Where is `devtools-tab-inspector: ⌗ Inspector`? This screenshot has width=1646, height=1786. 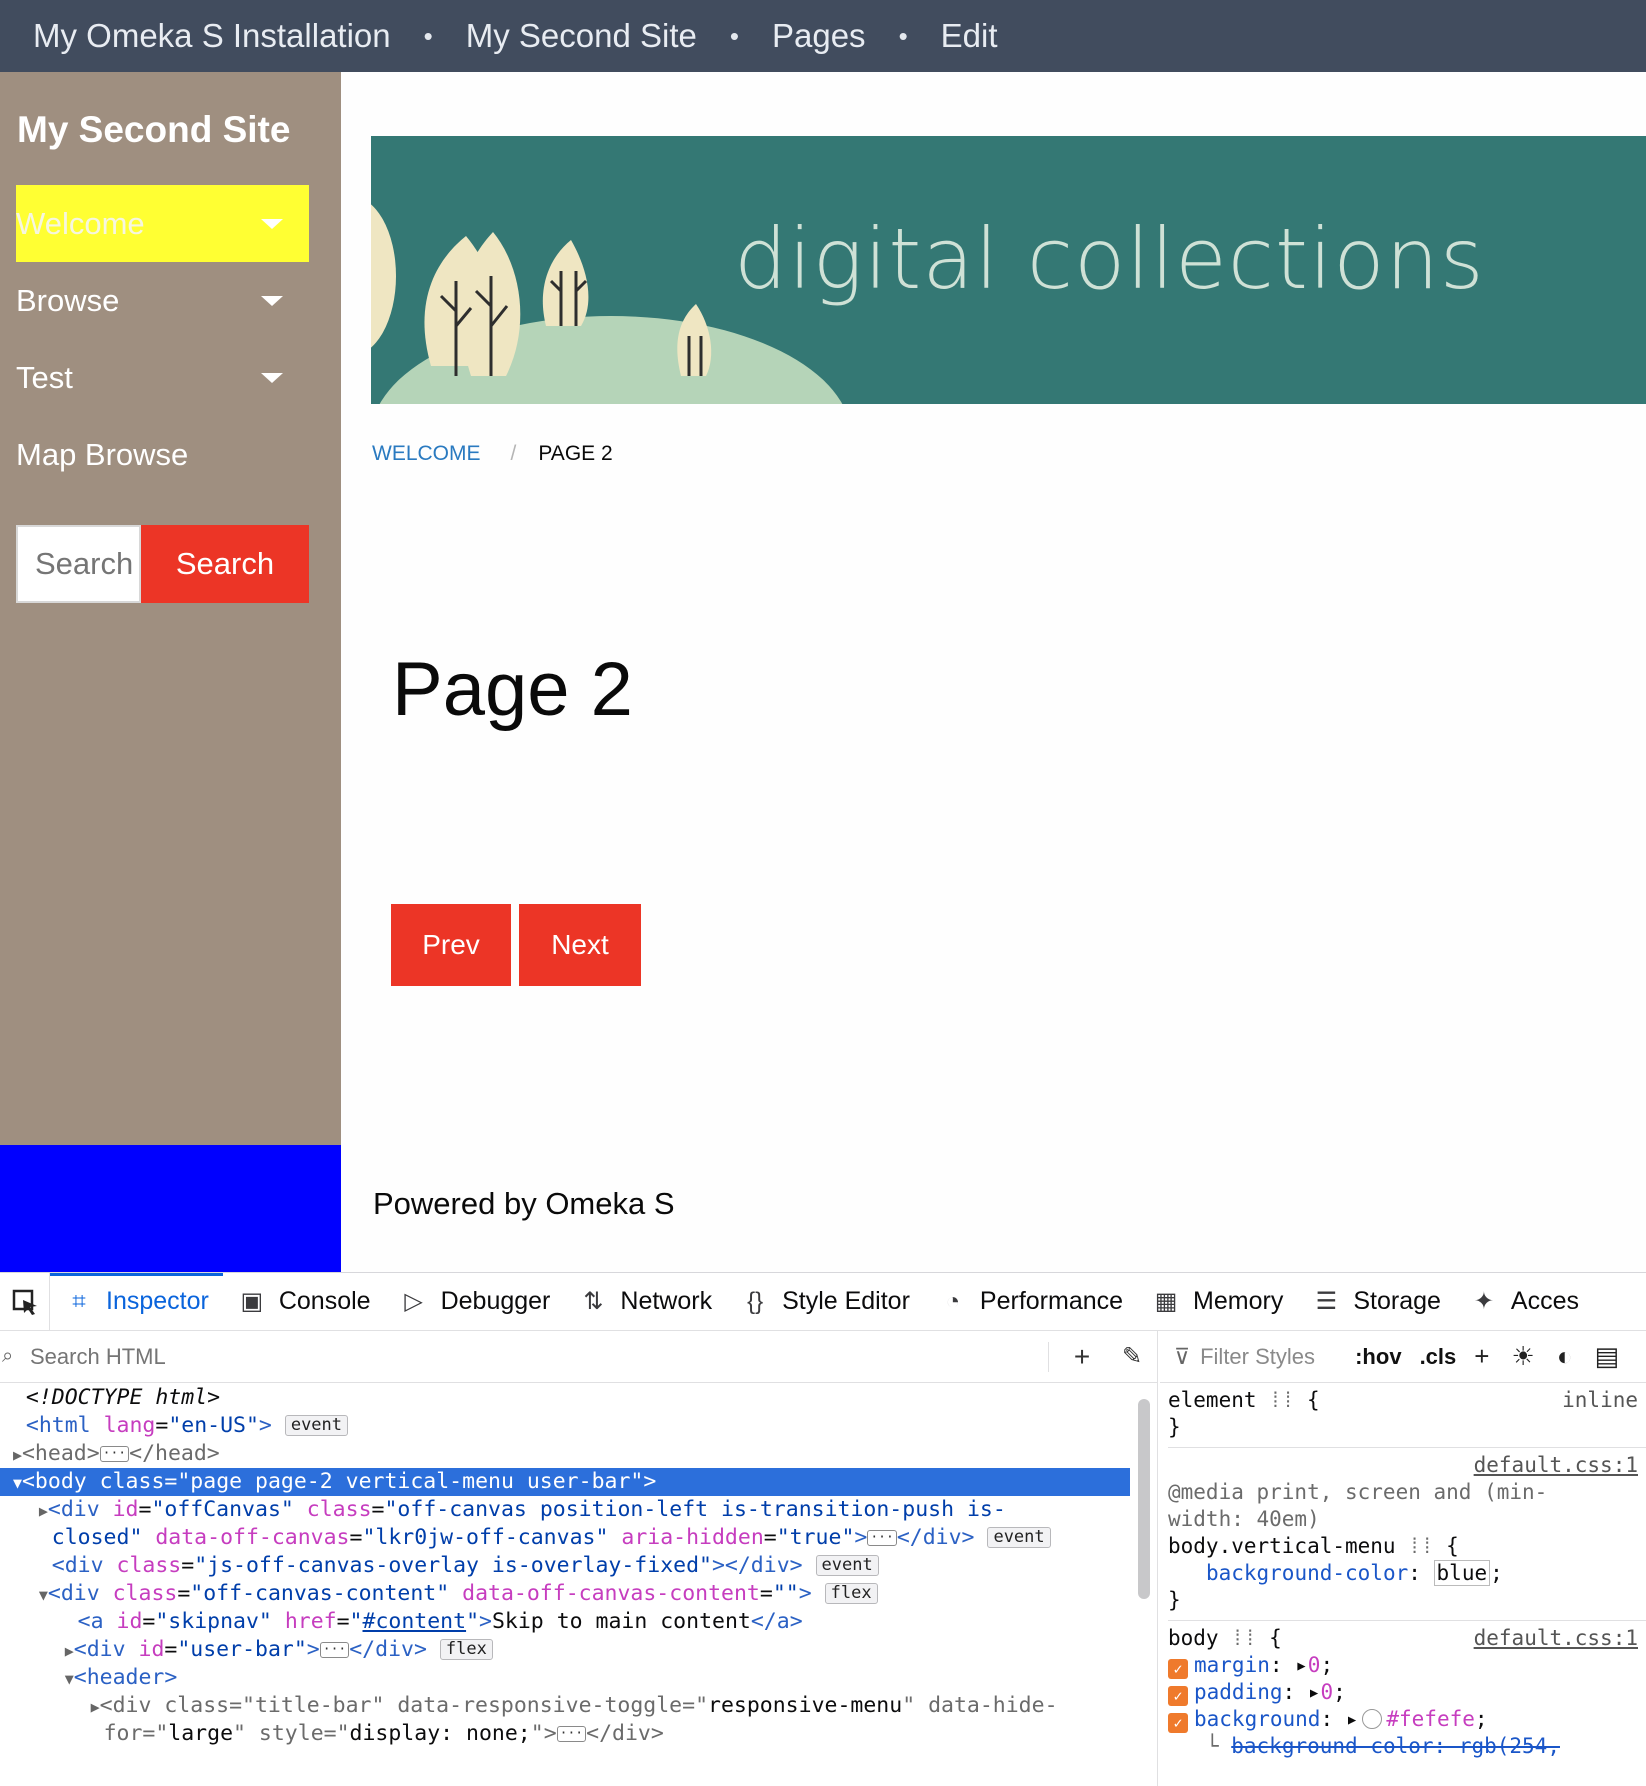 devtools-tab-inspector: ⌗ Inspector is located at coordinates (136, 1301).